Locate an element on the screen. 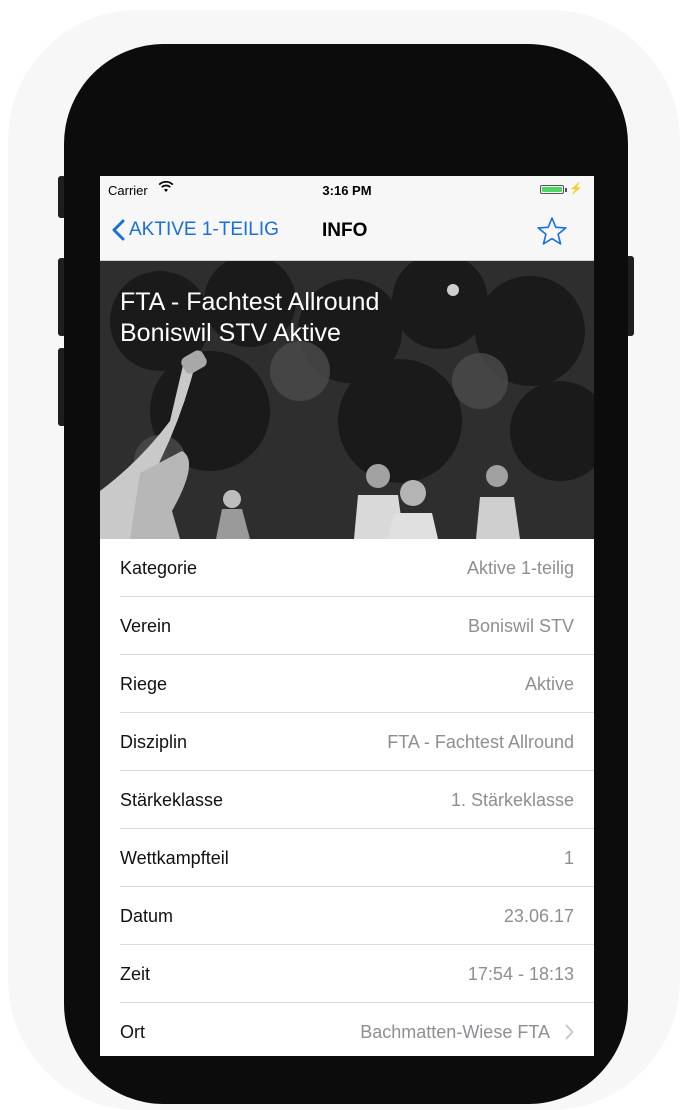 The width and height of the screenshot is (688, 1110). row-value: 1 is located at coordinates (568, 858).